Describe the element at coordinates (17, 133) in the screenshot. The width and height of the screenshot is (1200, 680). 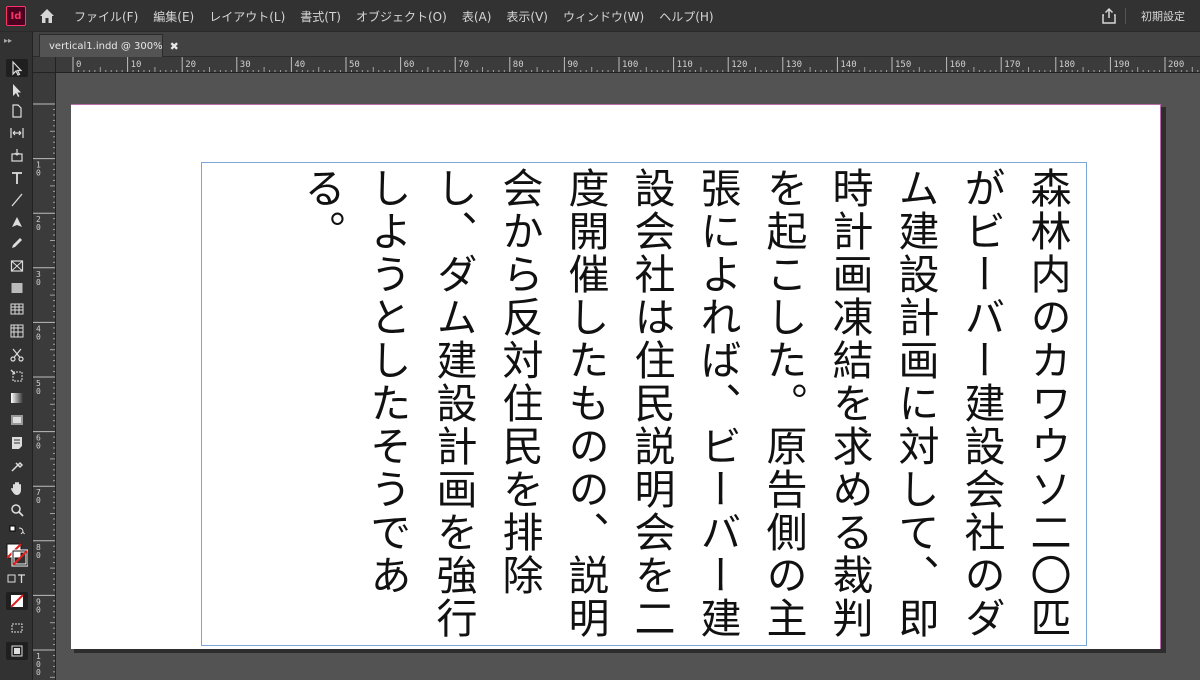
I see `gap-tool-icon` at that location.